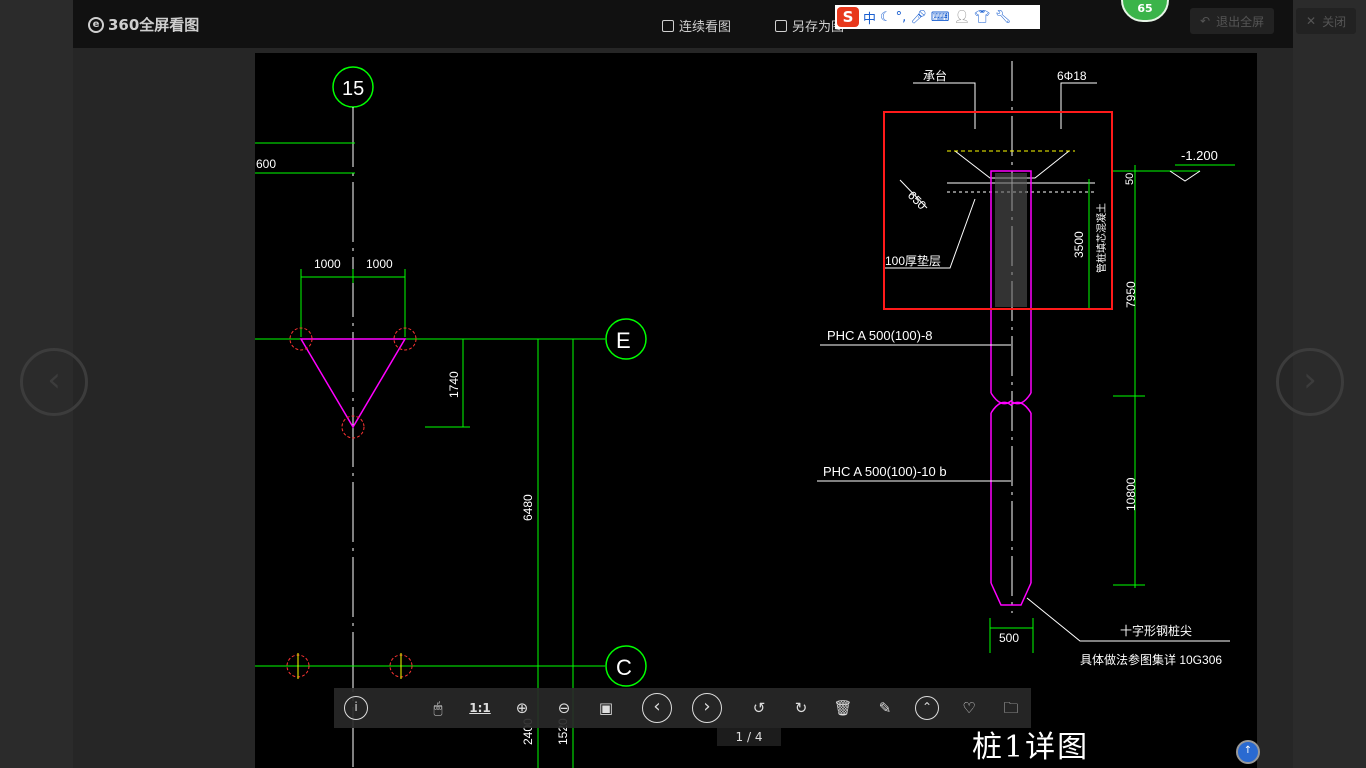 The height and width of the screenshot is (768, 1366). Describe the element at coordinates (998, 210) in the screenshot. I see `highlight-box` at that location.